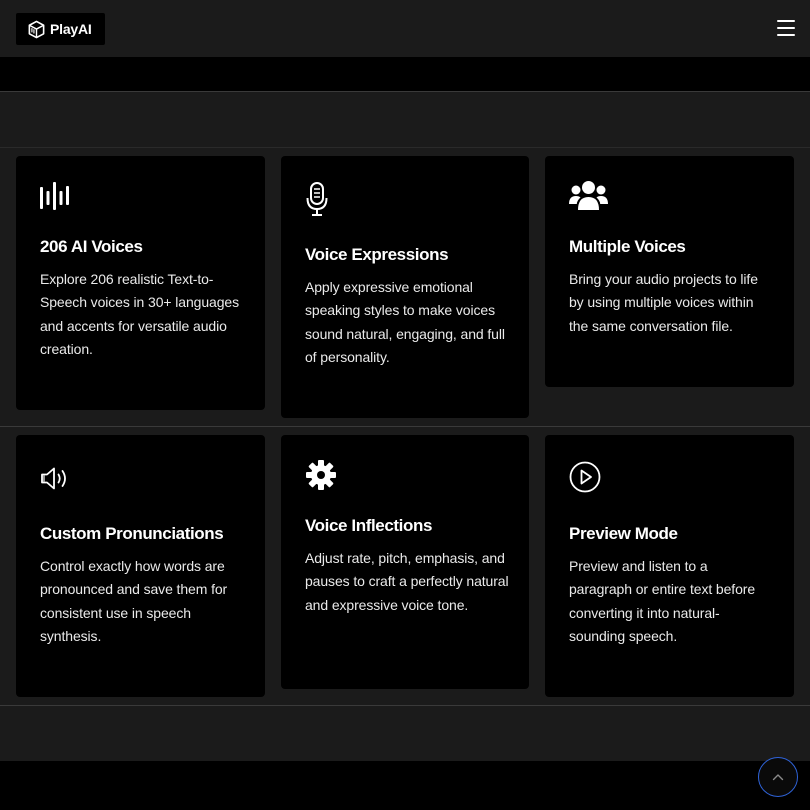 The image size is (810, 810). Describe the element at coordinates (588, 195) in the screenshot. I see `users-group-icon` at that location.